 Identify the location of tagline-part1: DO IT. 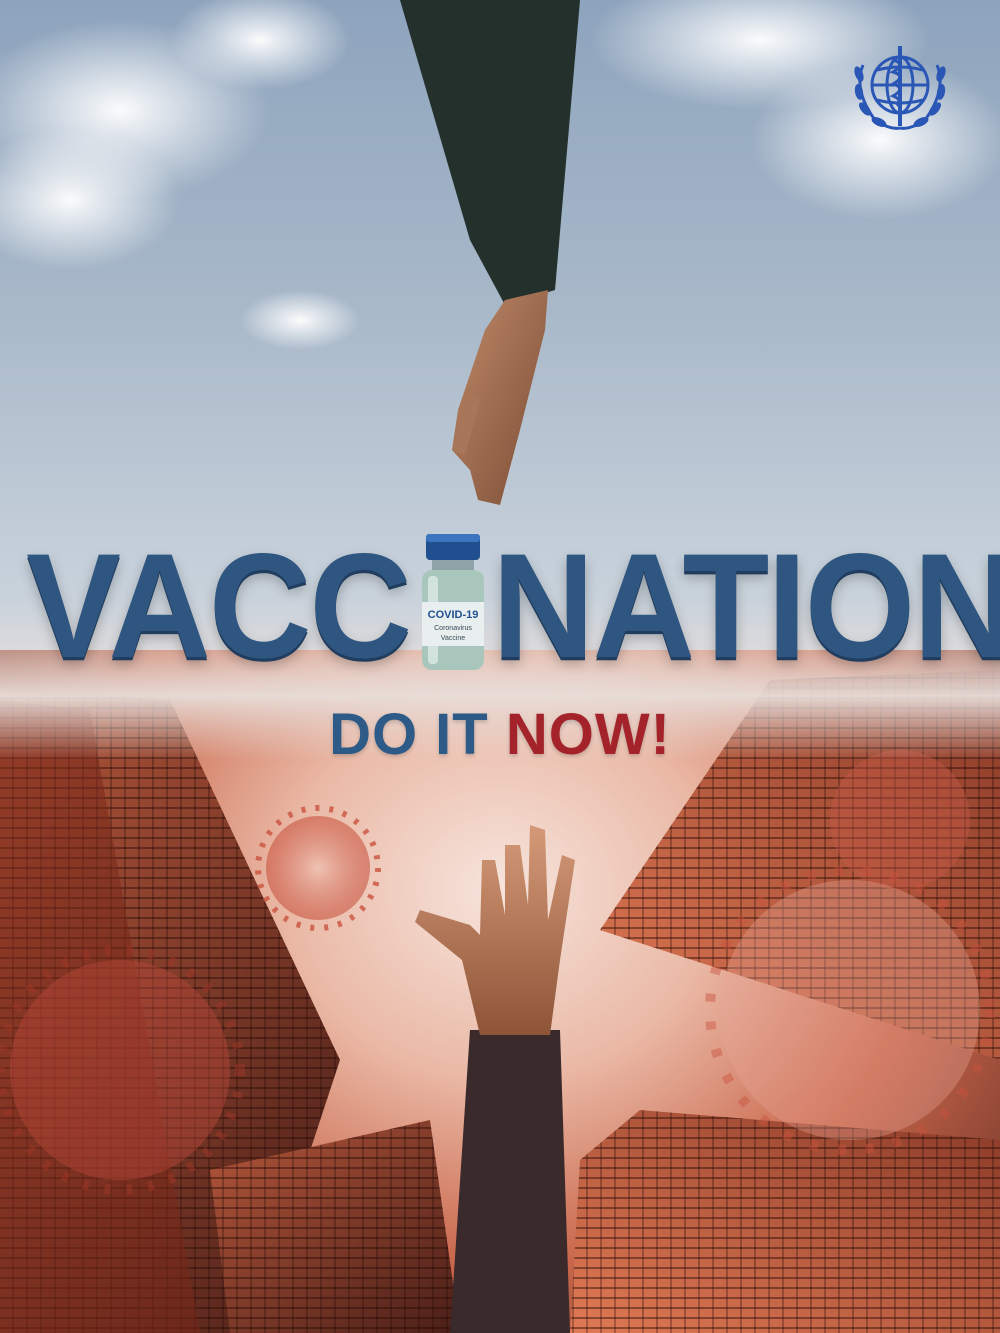
(409, 734).